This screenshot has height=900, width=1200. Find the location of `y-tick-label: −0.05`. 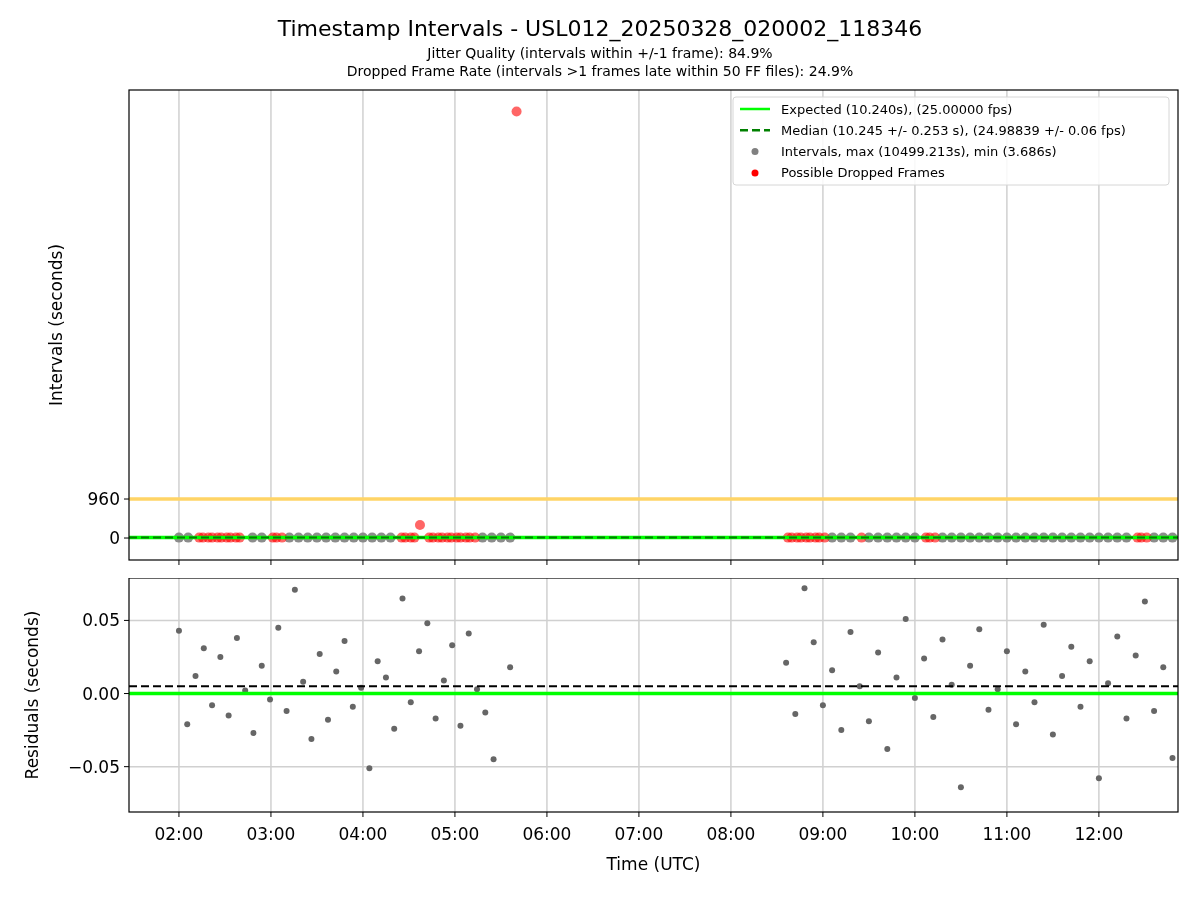

y-tick-label: −0.05 is located at coordinates (93, 766).